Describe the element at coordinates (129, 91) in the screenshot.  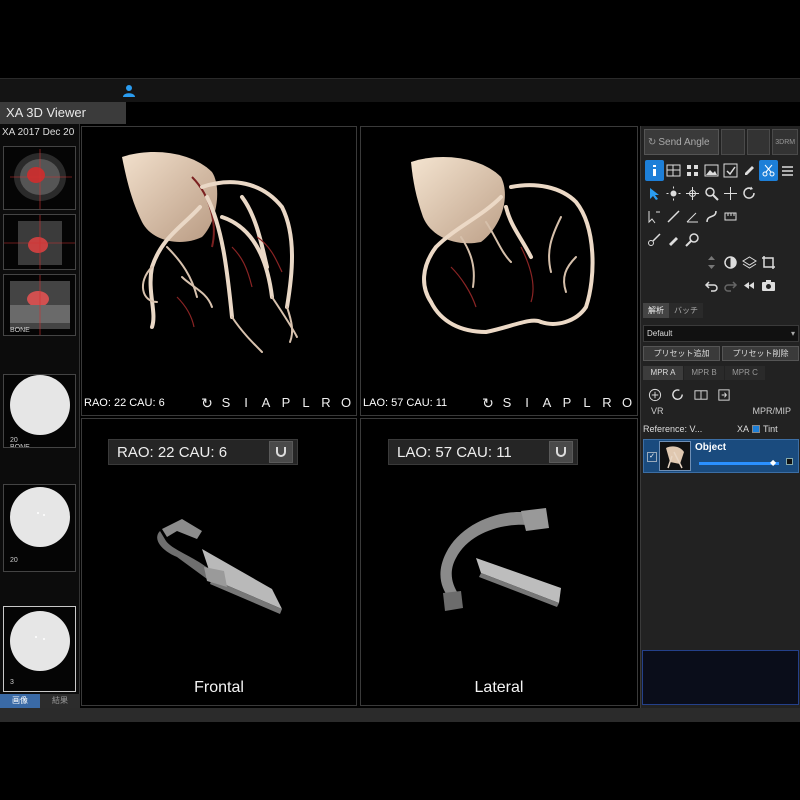
I see `user-icon` at that location.